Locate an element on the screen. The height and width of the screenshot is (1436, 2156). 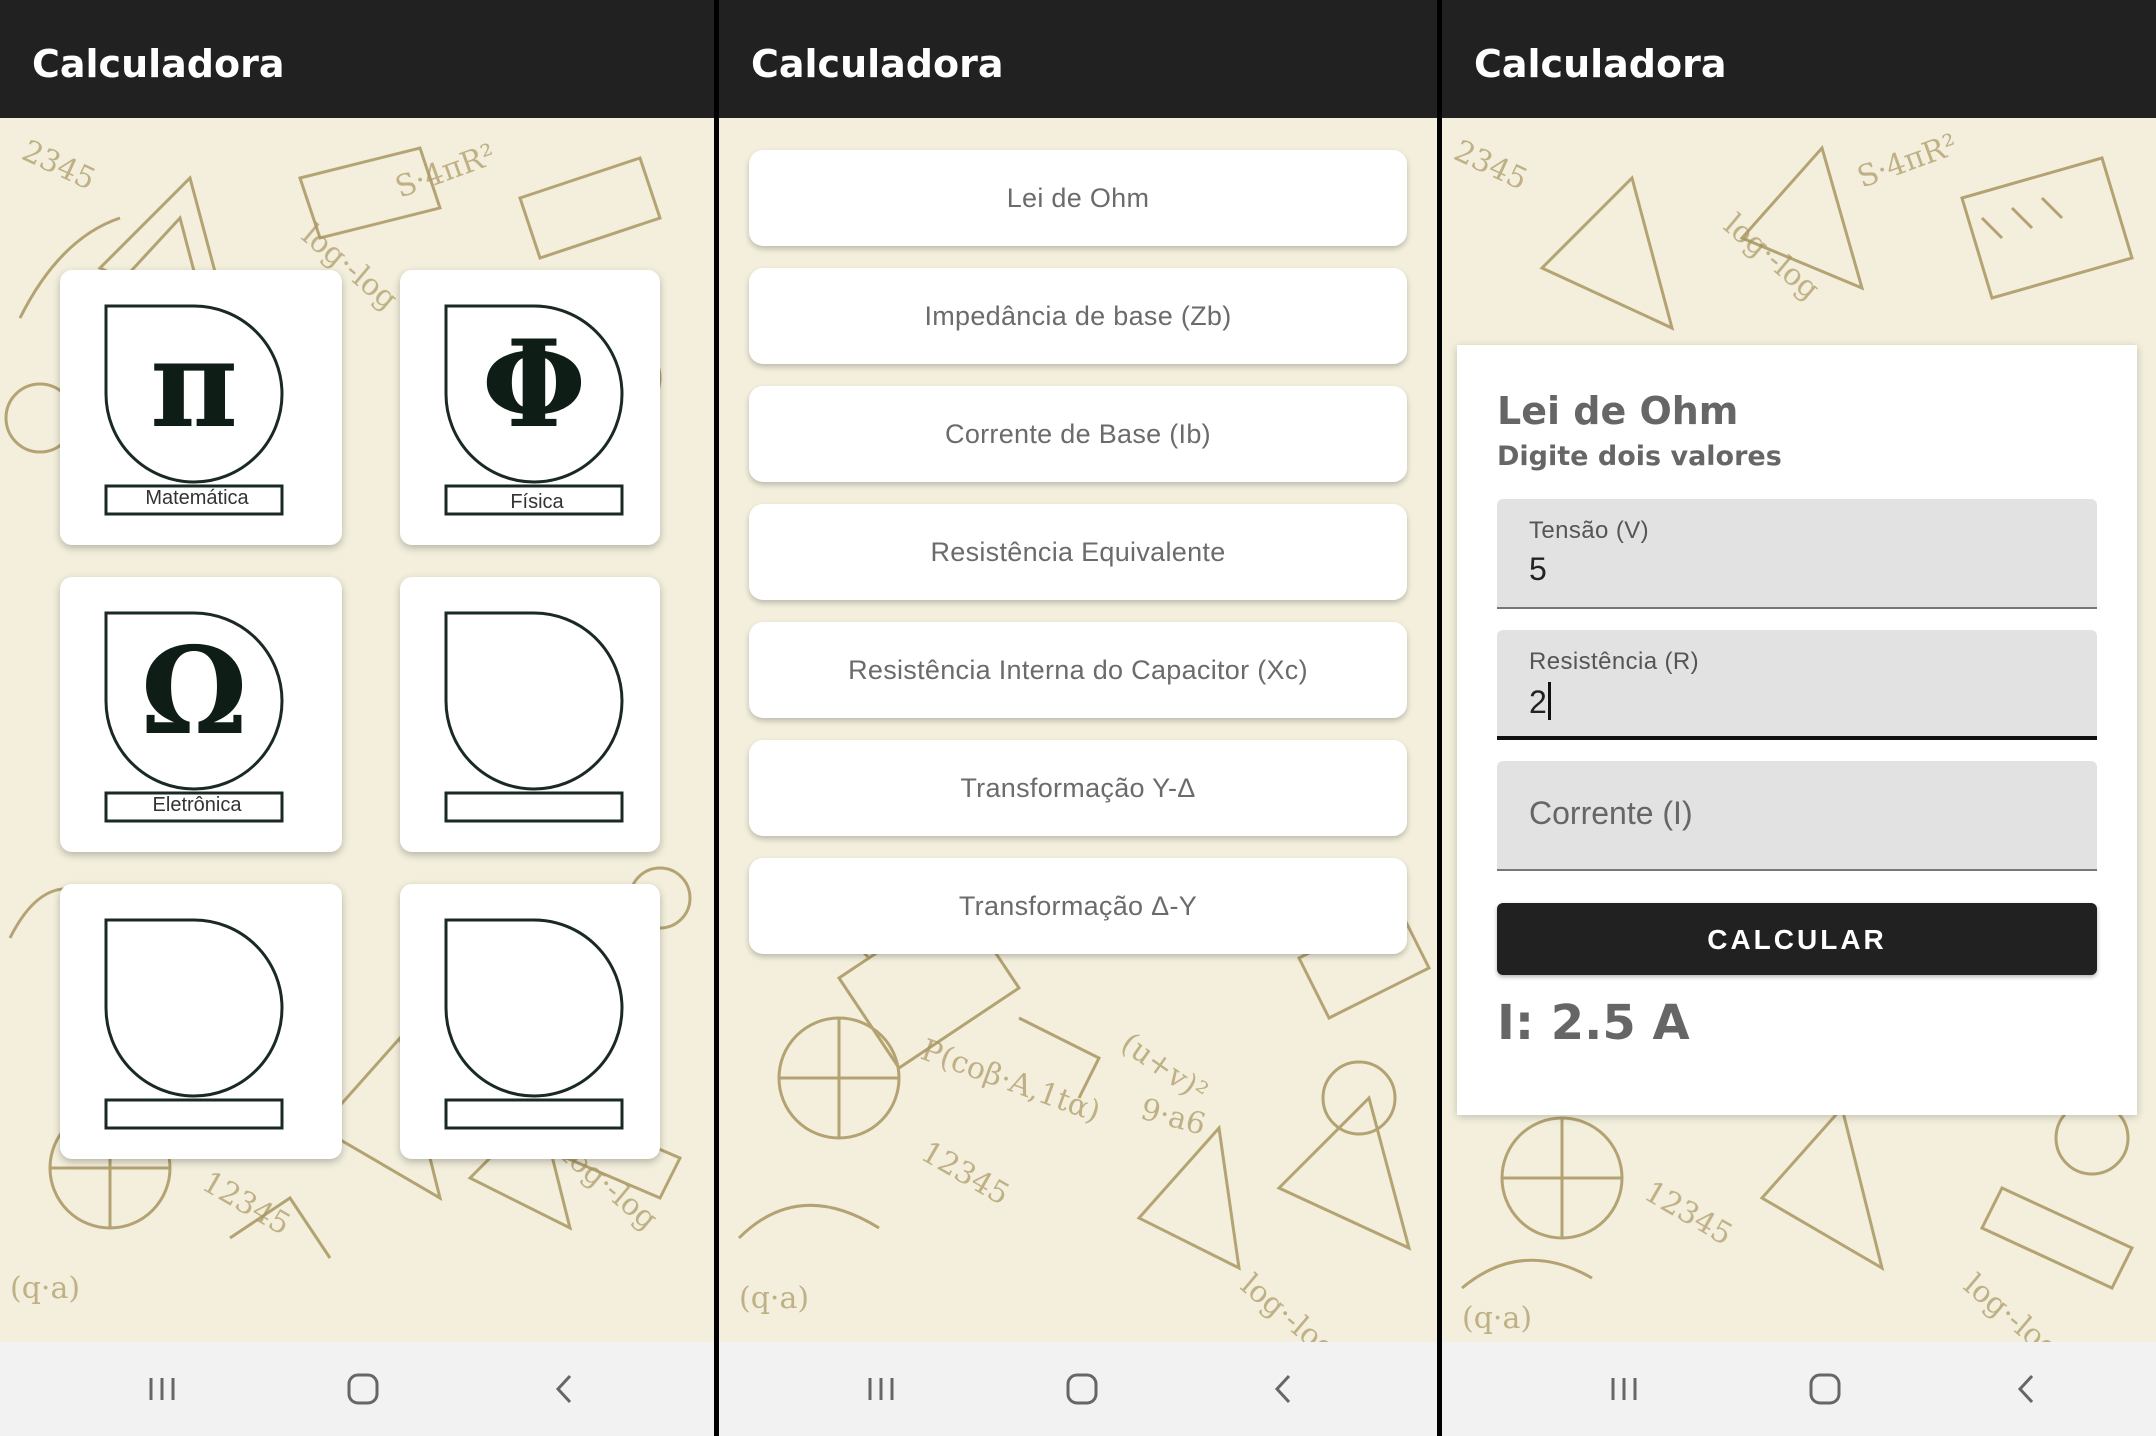
list-item-lei-de-ohm: Lei de Ohm is located at coordinates (1078, 198).